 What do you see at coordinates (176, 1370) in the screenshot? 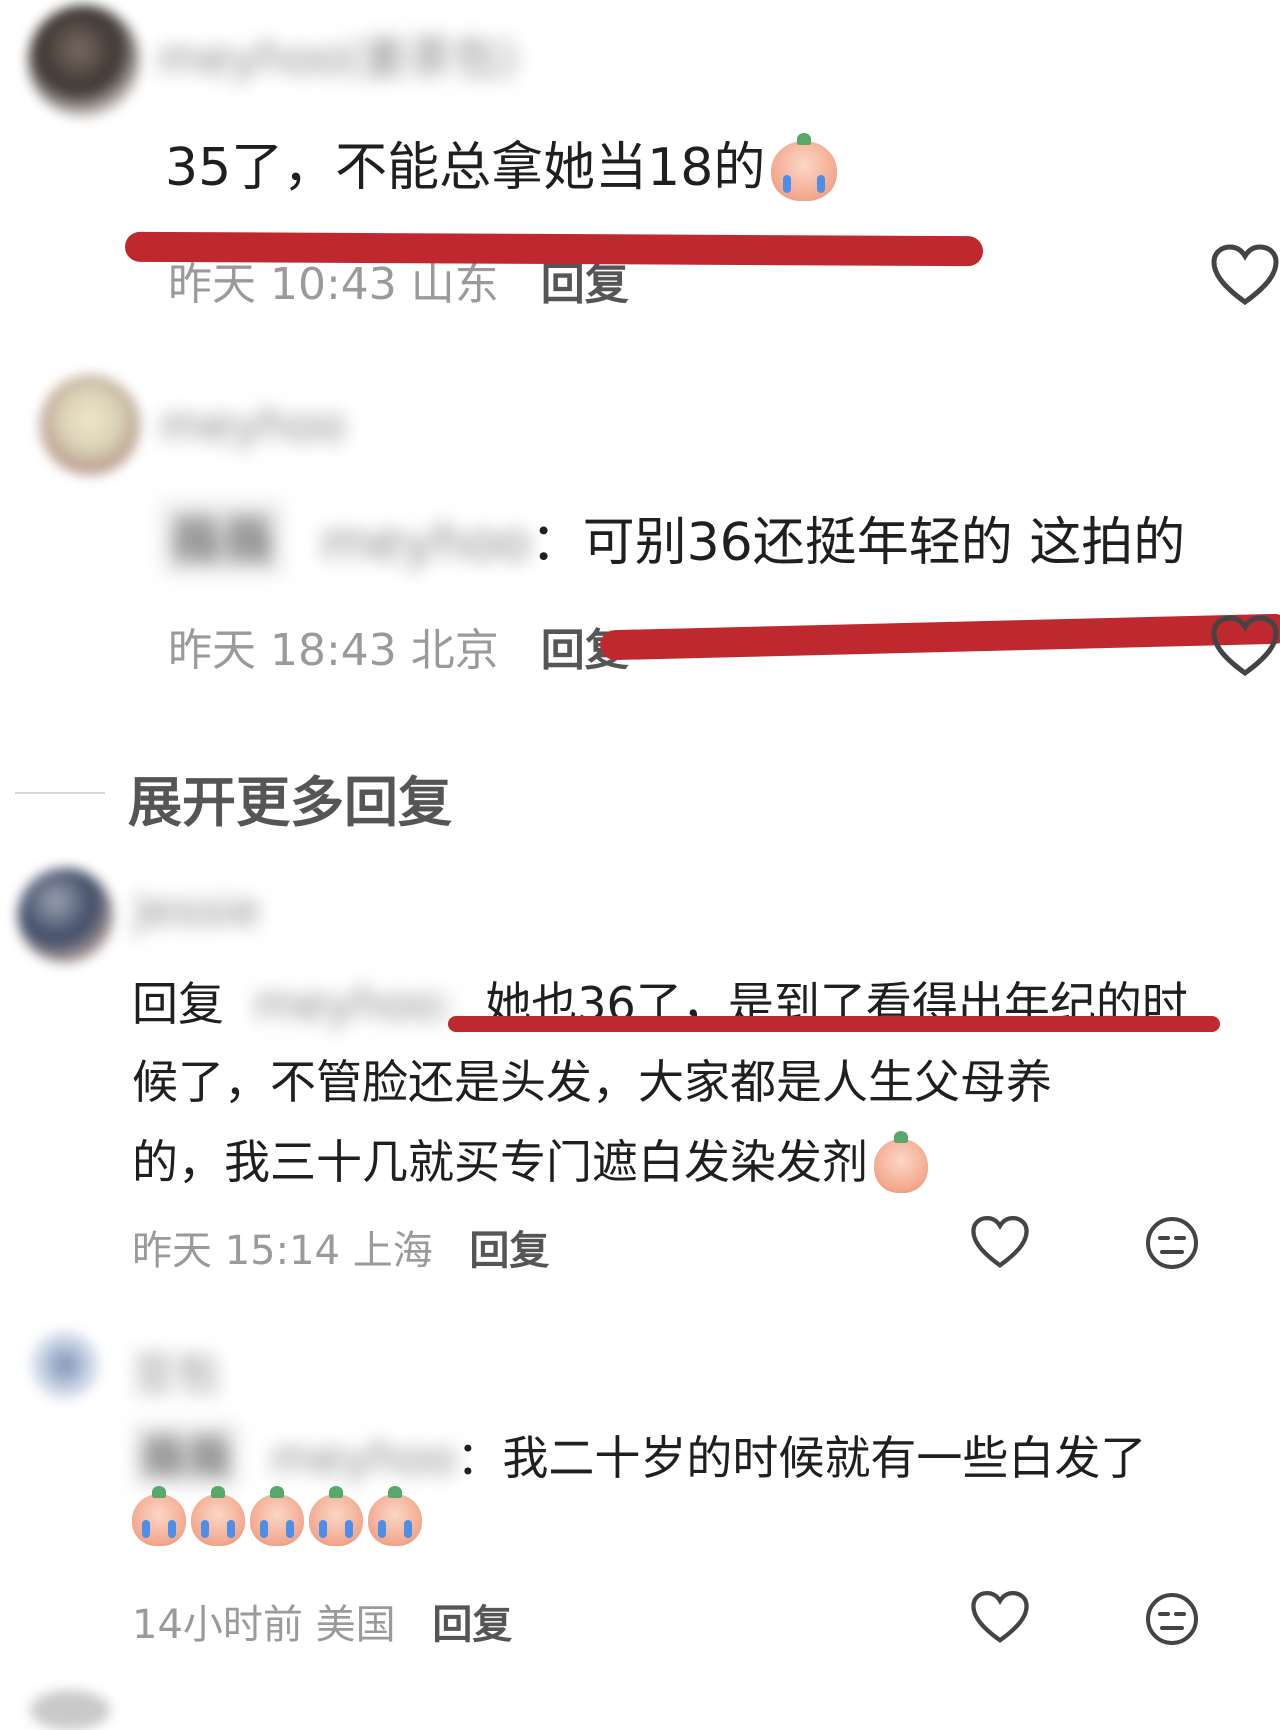
I see `comment-username: 豆包` at bounding box center [176, 1370].